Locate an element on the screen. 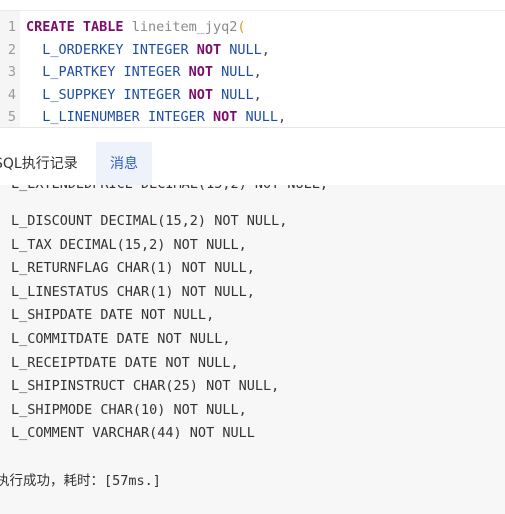  code-line: 1 CREATE TABLE lineitem_jyq2( is located at coordinates (252, 27).